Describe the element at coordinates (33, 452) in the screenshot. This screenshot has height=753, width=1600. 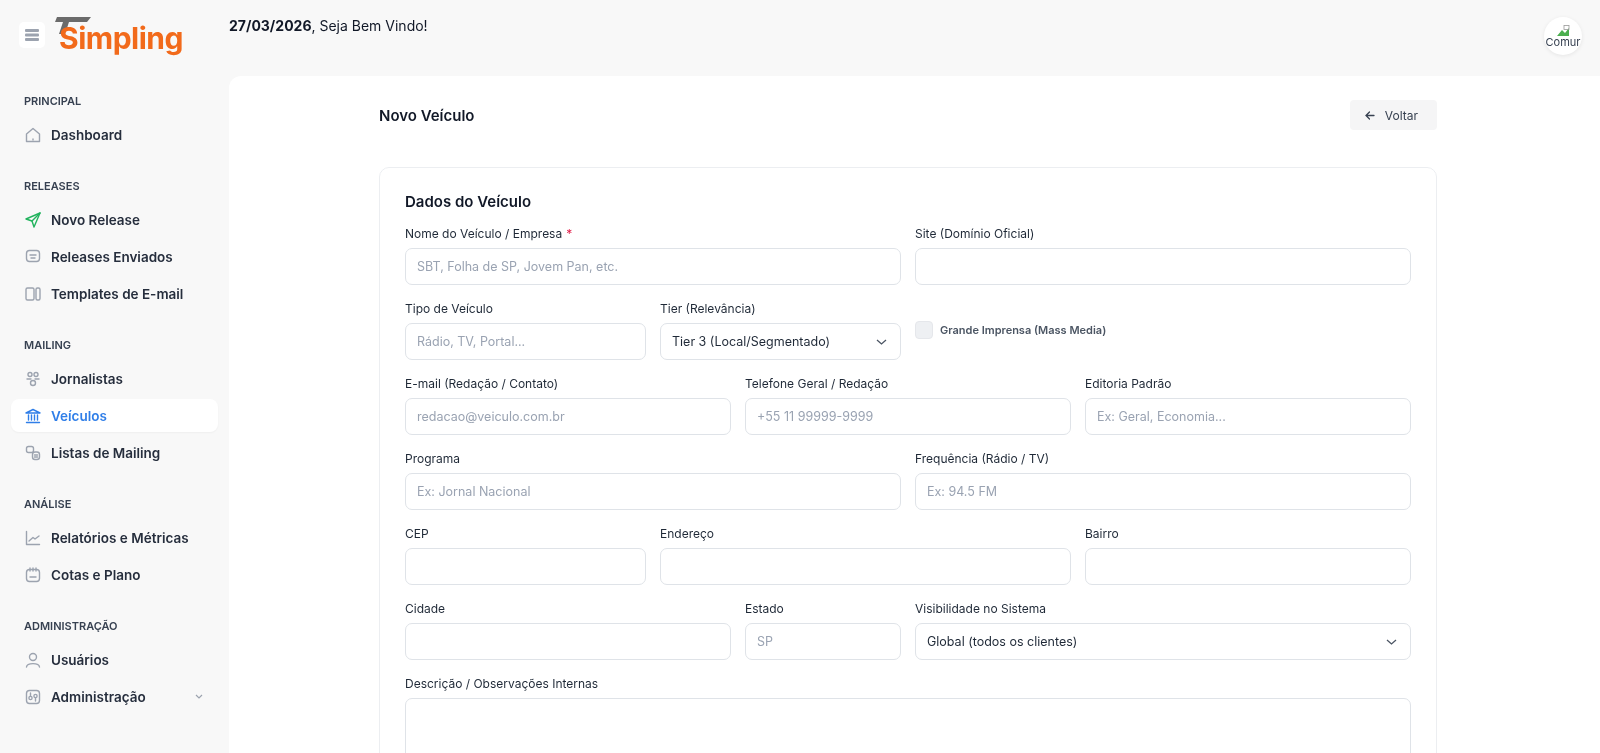
I see `list-icon` at that location.